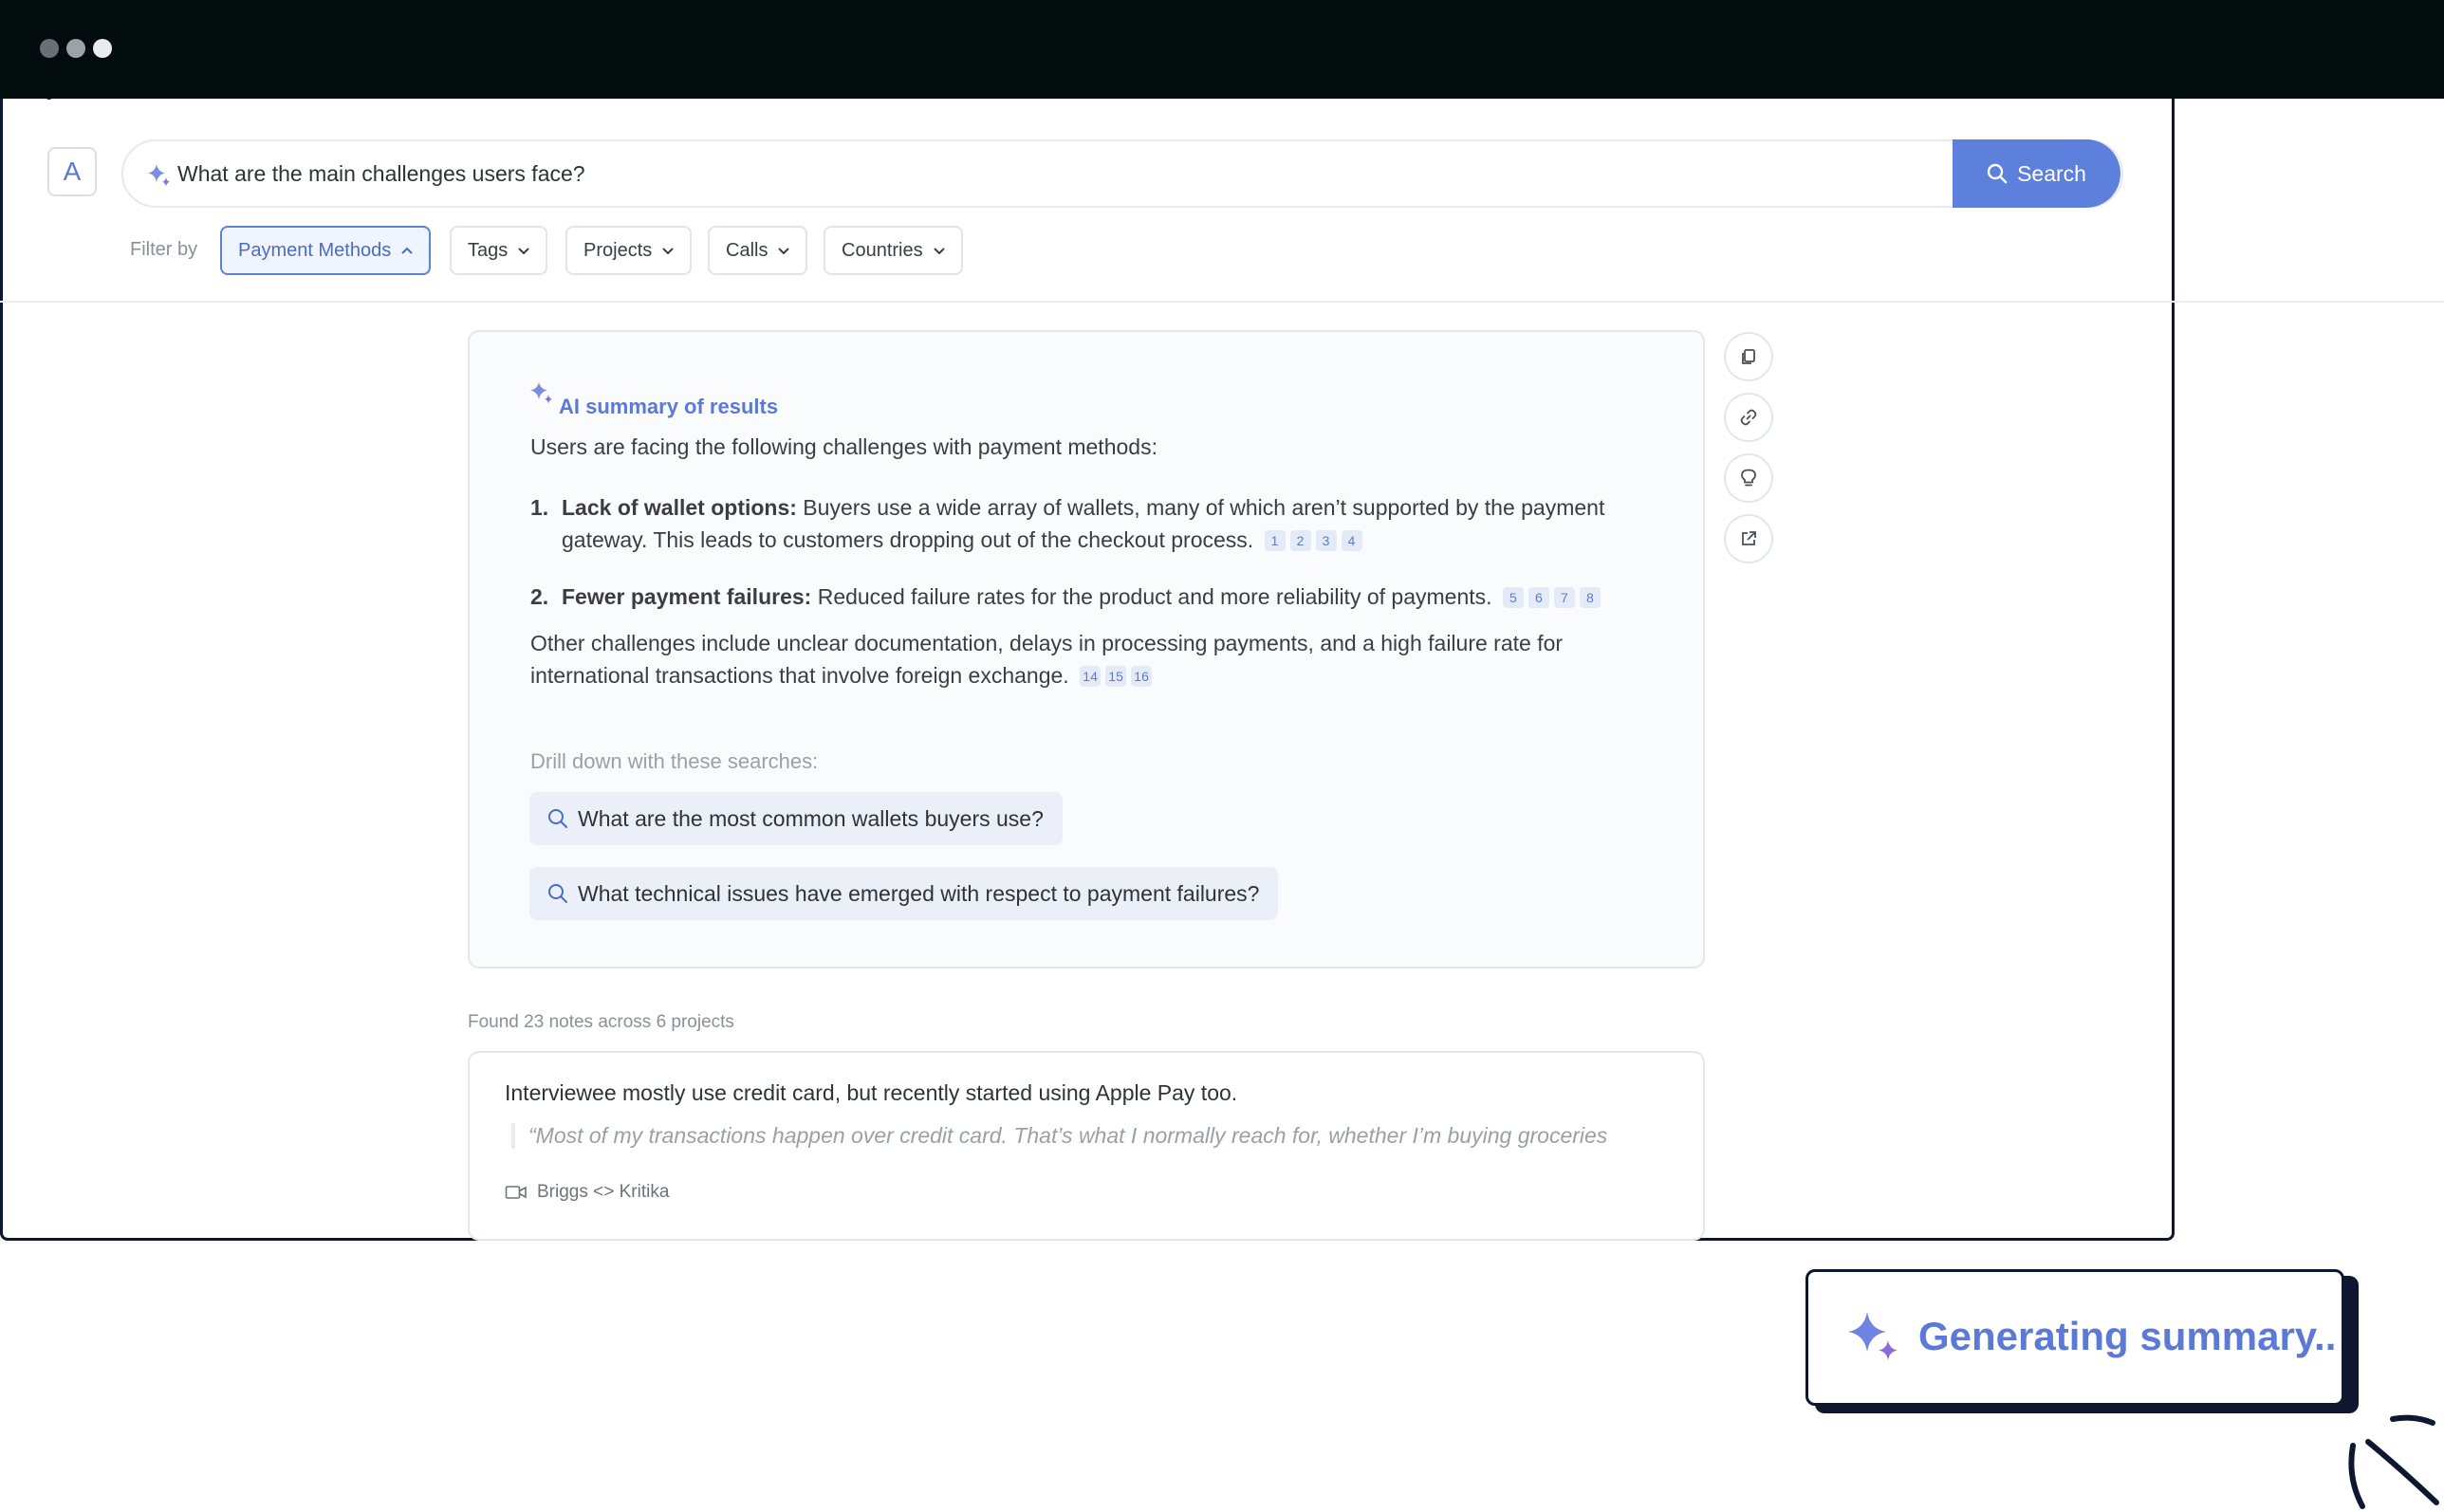 The height and width of the screenshot is (1512, 2444). I want to click on copy-link-button, so click(1748, 417).